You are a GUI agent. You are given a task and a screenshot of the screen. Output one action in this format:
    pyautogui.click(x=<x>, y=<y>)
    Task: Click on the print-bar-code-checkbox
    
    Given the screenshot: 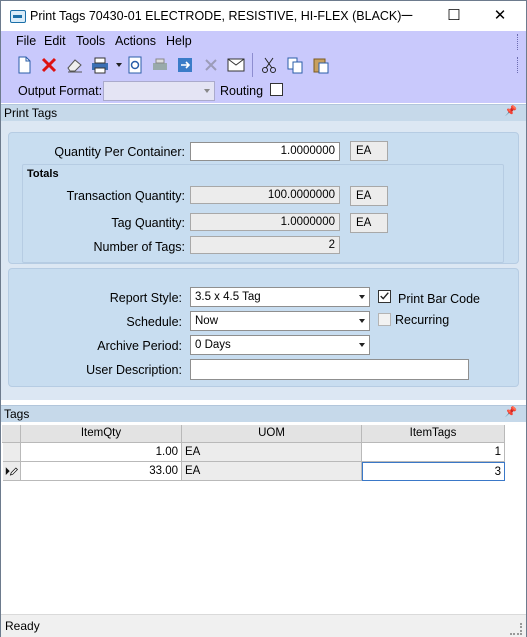 What is the action you would take?
    pyautogui.click(x=384, y=296)
    